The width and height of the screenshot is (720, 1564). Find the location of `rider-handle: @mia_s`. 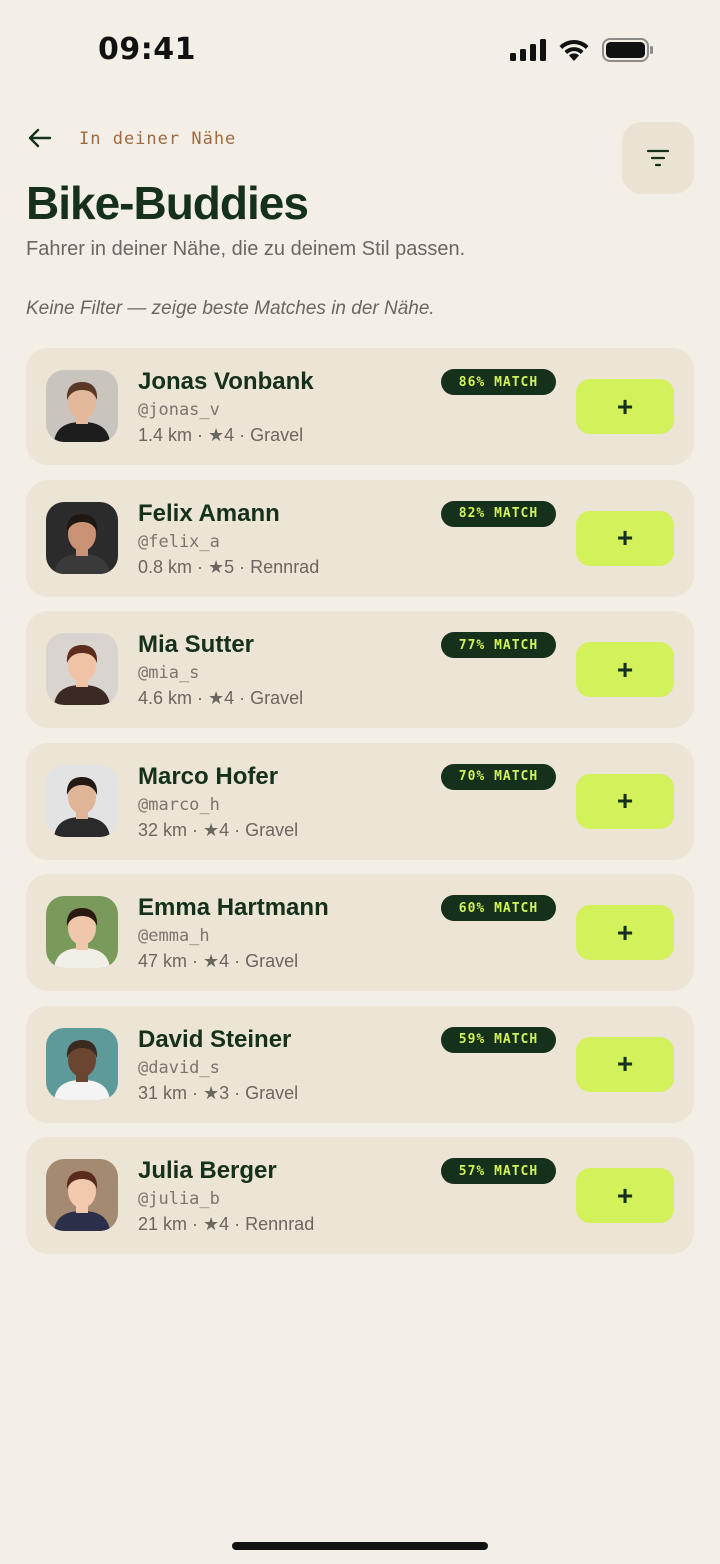

rider-handle: @mia_s is located at coordinates (169, 673).